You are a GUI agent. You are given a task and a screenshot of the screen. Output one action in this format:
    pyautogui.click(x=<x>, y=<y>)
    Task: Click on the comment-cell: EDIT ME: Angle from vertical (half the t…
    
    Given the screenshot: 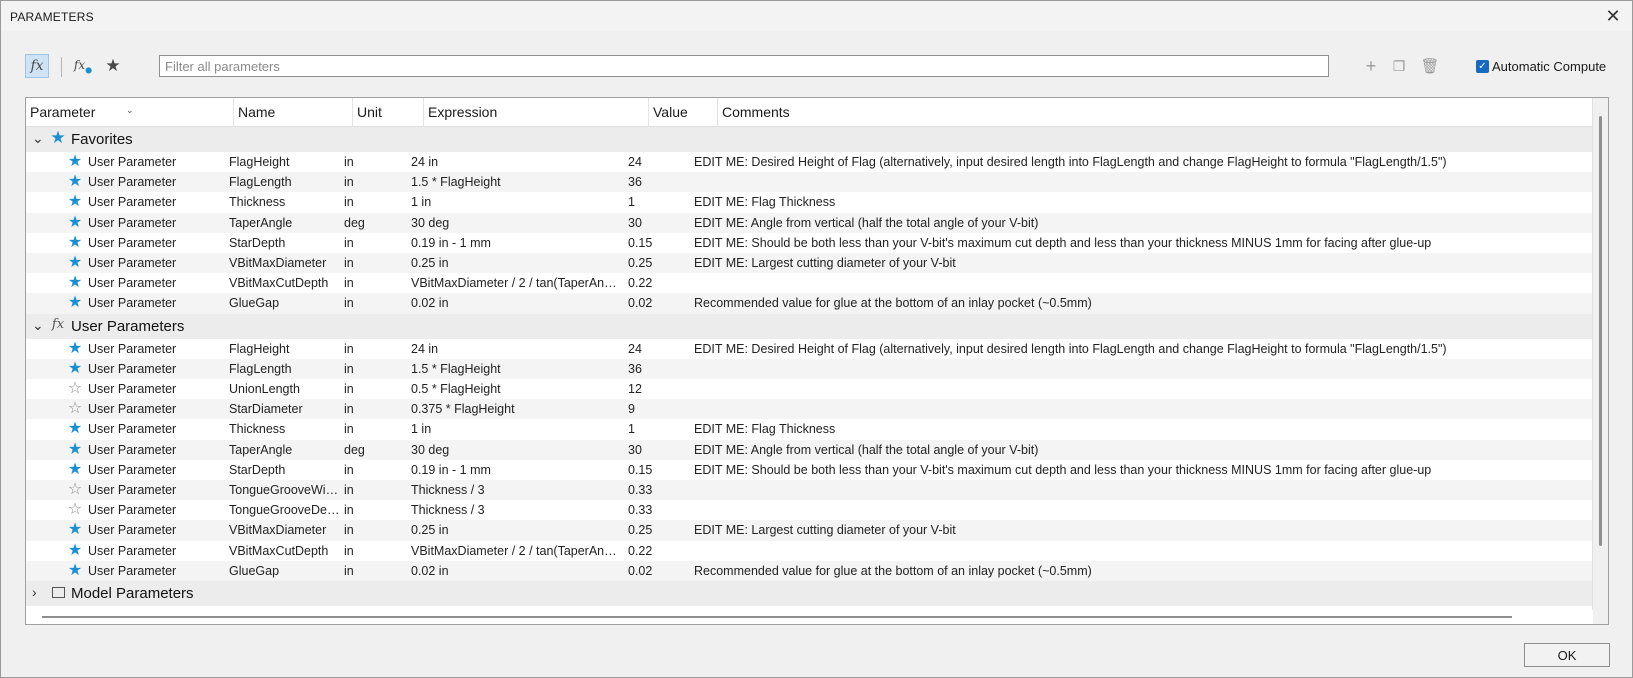 What is the action you would take?
    pyautogui.click(x=1134, y=223)
    